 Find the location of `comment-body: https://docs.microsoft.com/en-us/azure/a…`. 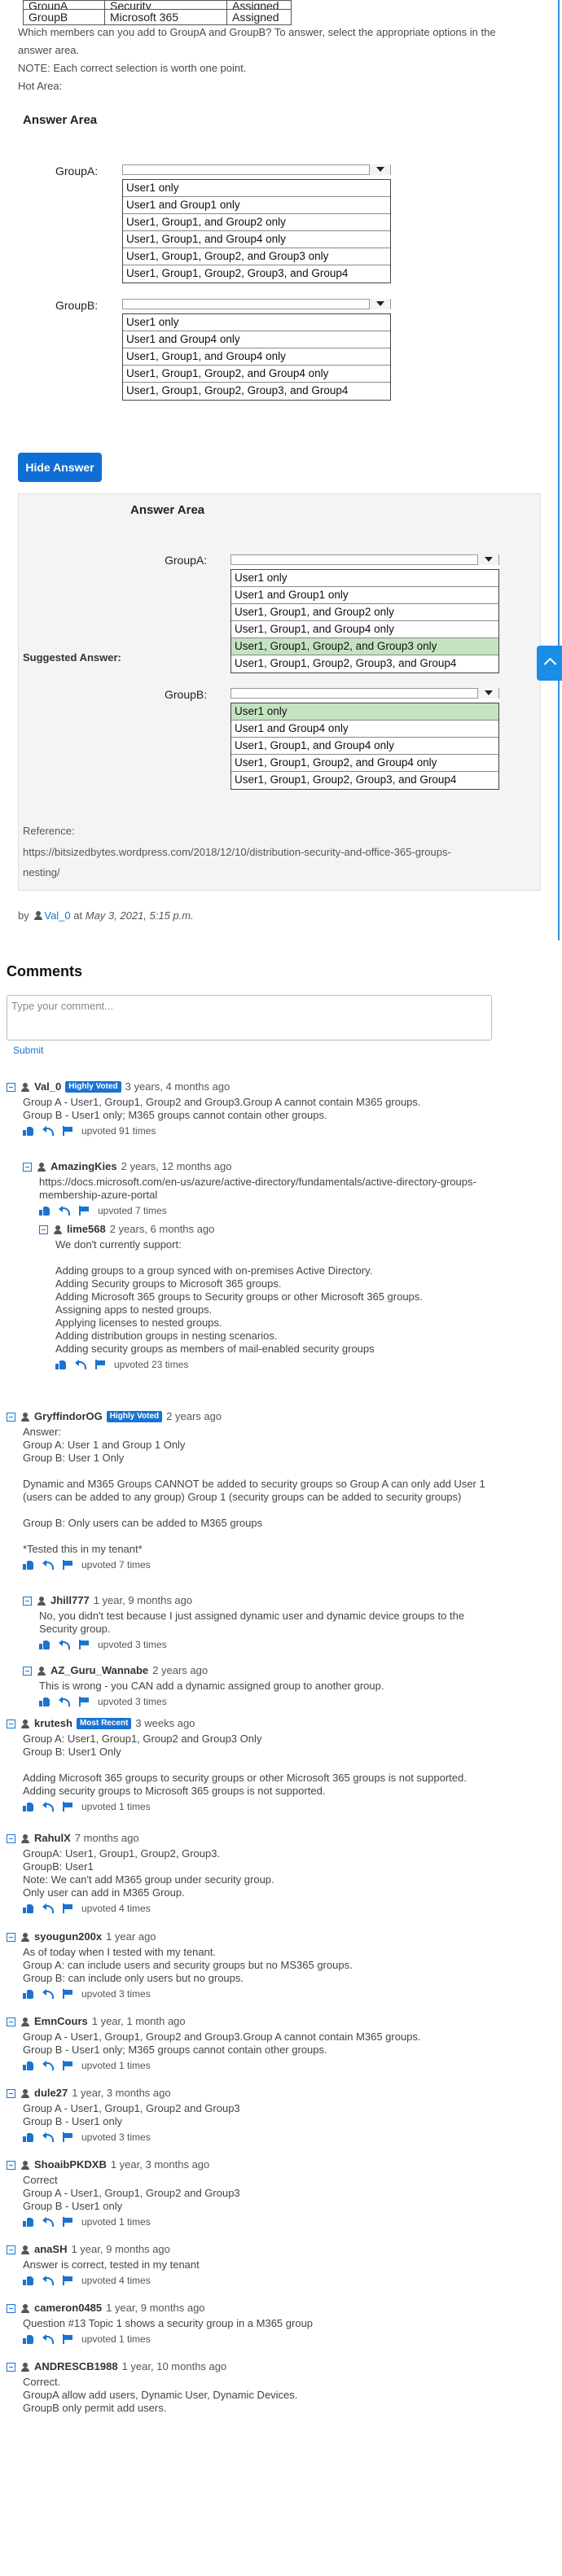

comment-body: https://docs.microsoft.com/en-us/azure/a… is located at coordinates (257, 1188).